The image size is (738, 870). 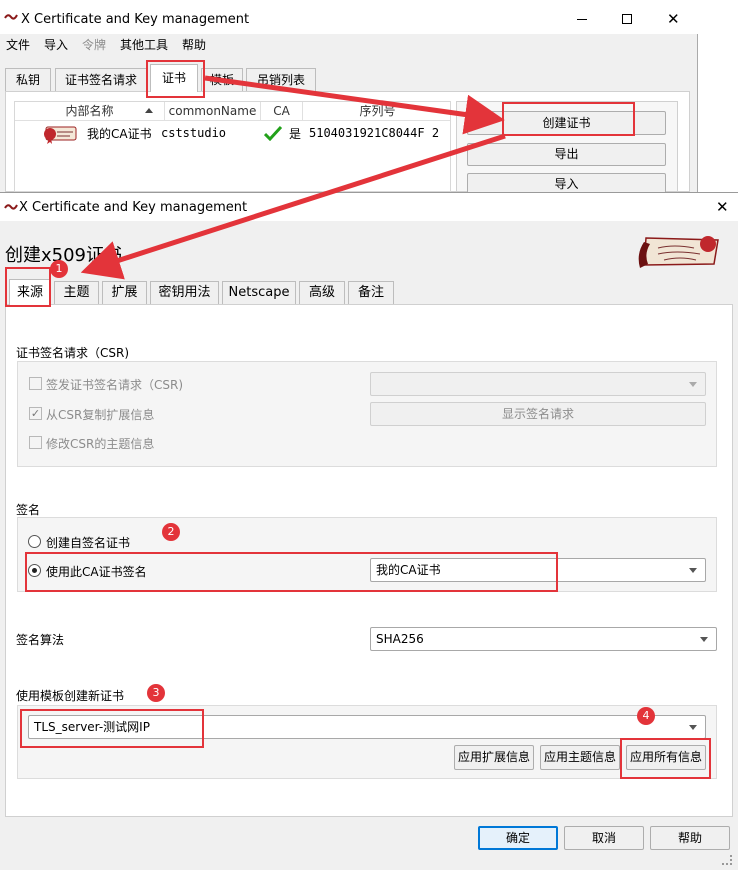 I want to click on create-certificate-button: 创建证书, so click(x=566, y=123).